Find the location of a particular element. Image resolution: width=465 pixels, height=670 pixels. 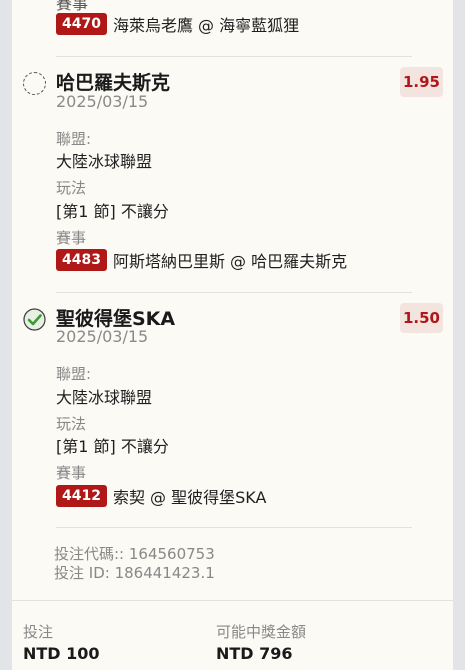

selection-radio-checked is located at coordinates (34, 319).